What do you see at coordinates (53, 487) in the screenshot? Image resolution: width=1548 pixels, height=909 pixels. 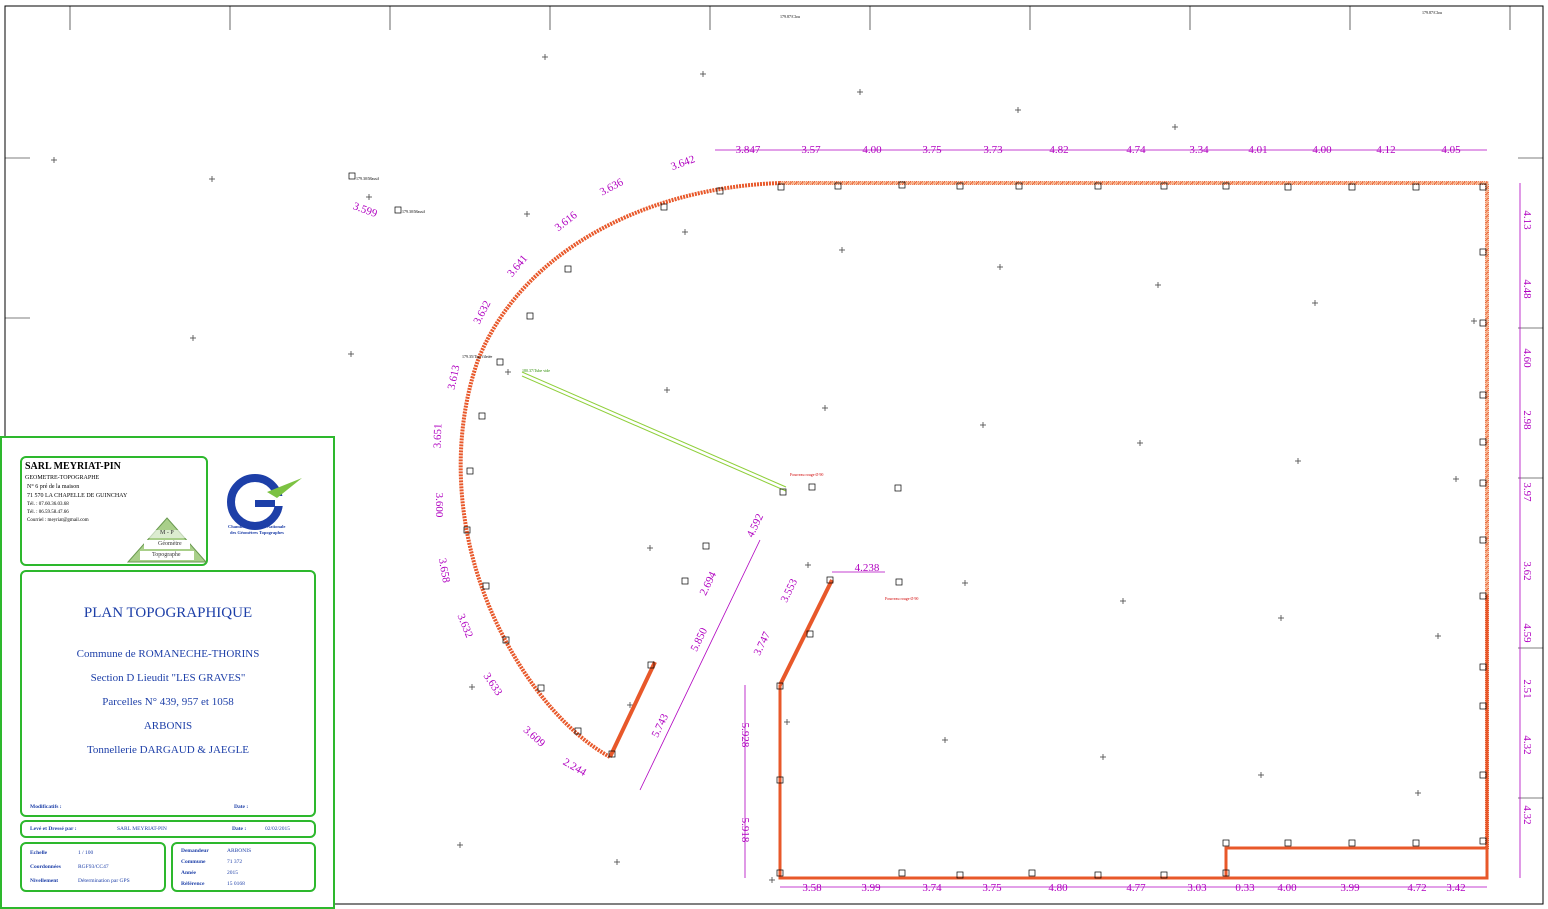 I see `company-address1: N° 6 pré de la maison` at bounding box center [53, 487].